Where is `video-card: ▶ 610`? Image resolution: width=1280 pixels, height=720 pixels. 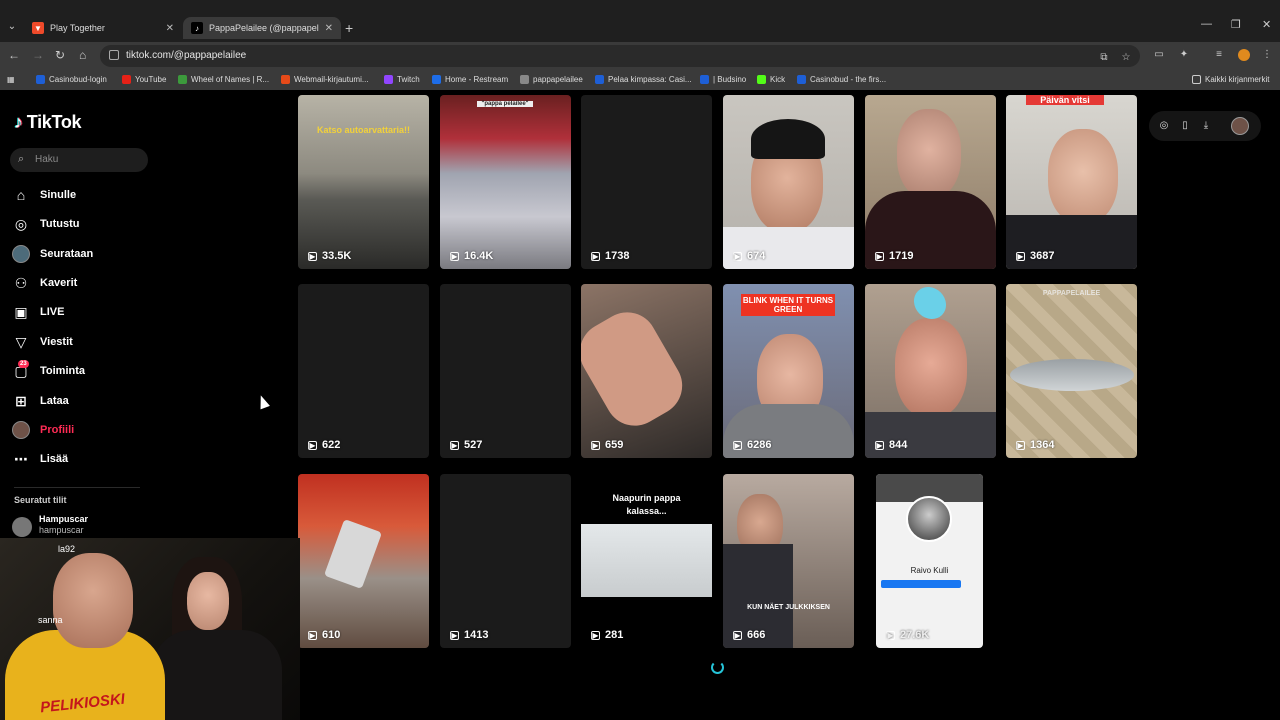 video-card: ▶ 610 is located at coordinates (363, 561).